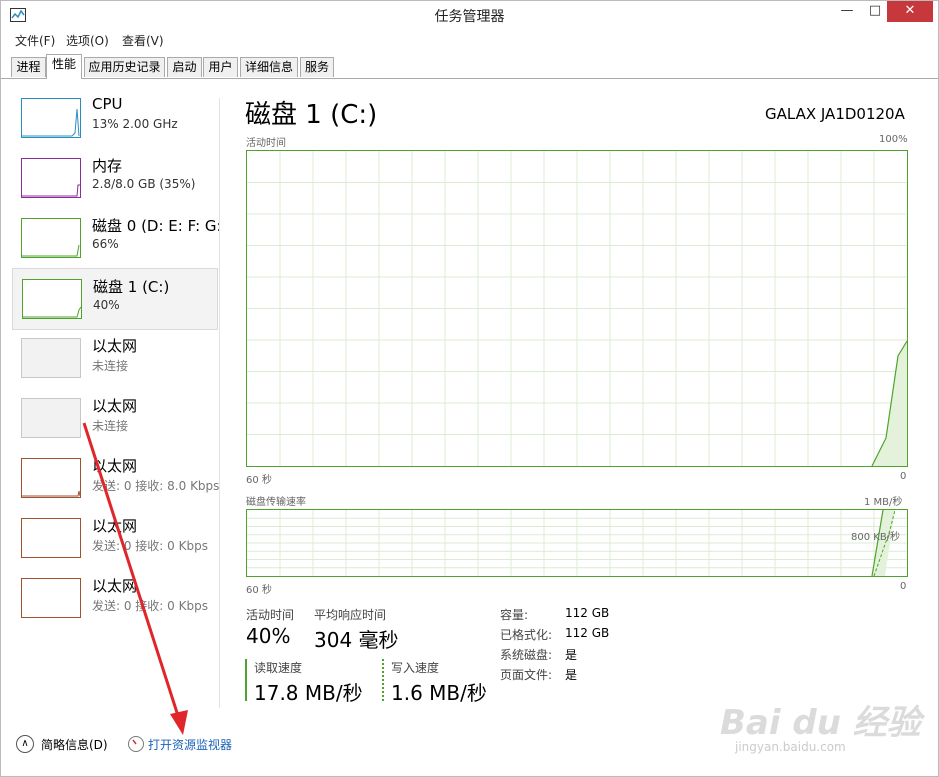 The image size is (939, 777). What do you see at coordinates (259, 480) in the screenshot?
I see `active-time-graph-left: 60 秒` at bounding box center [259, 480].